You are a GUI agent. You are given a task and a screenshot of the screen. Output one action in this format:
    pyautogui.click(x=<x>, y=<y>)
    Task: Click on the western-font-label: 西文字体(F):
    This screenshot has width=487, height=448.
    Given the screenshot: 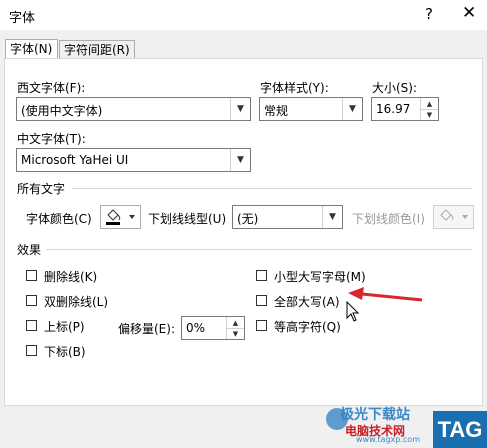 What is the action you would take?
    pyautogui.click(x=51, y=88)
    